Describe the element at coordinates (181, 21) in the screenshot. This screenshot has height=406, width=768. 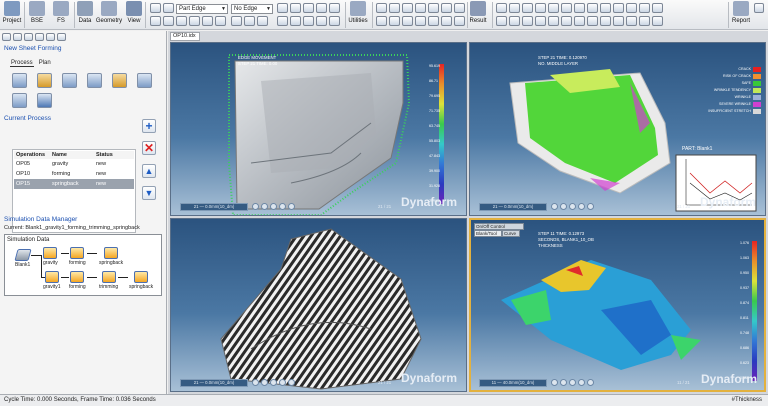
I see `shade-icon` at that location.